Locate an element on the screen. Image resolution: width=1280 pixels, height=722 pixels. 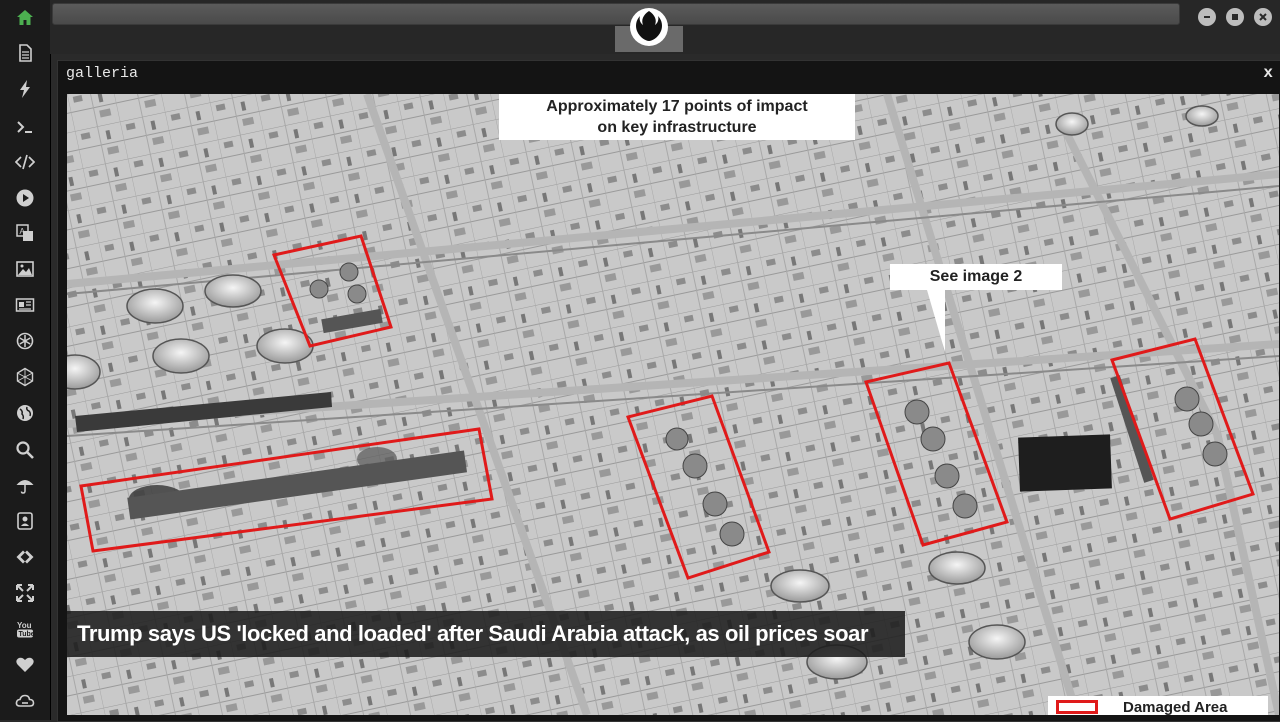
damage-legend: Damaged Area is located at coordinates (1158, 705).